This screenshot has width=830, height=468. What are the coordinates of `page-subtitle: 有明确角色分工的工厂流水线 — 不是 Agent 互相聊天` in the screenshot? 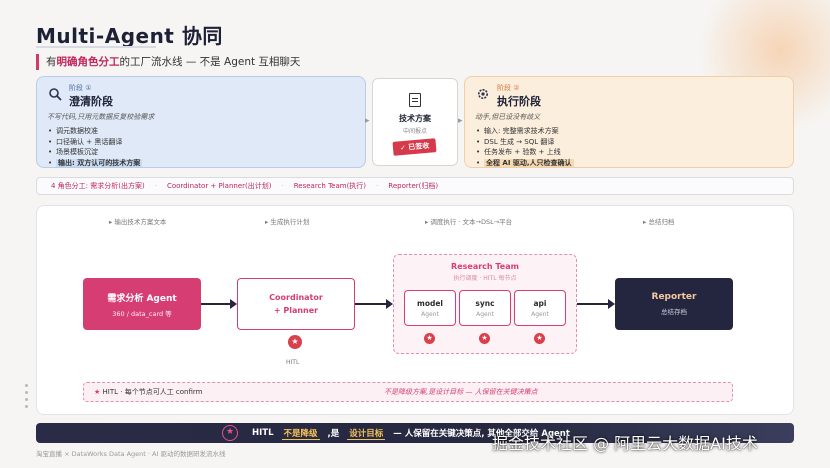 It's located at (168, 62).